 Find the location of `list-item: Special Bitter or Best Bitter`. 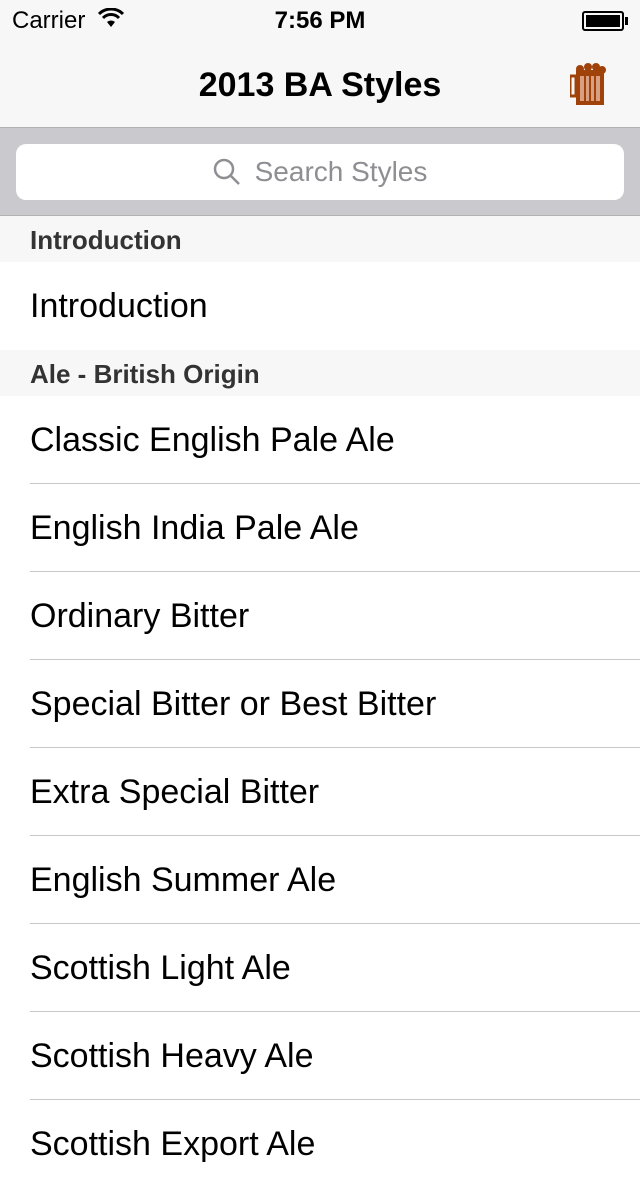

list-item: Special Bitter or Best Bitter is located at coordinates (320, 704).